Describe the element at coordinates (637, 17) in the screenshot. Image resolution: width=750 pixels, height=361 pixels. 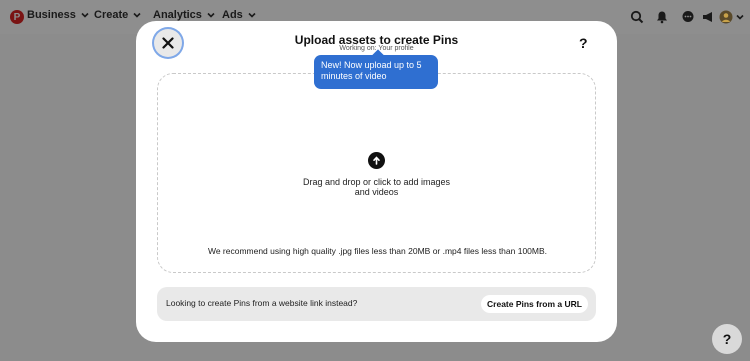
I see `search-icon` at that location.